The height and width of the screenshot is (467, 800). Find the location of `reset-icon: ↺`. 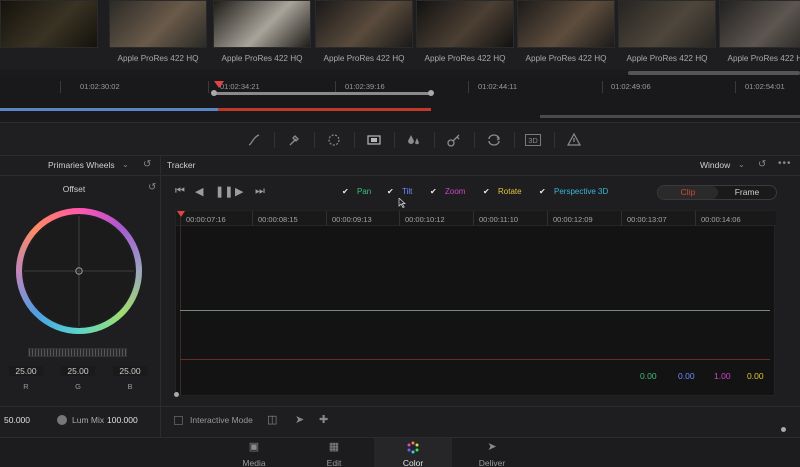

reset-icon: ↺ is located at coordinates (147, 164).